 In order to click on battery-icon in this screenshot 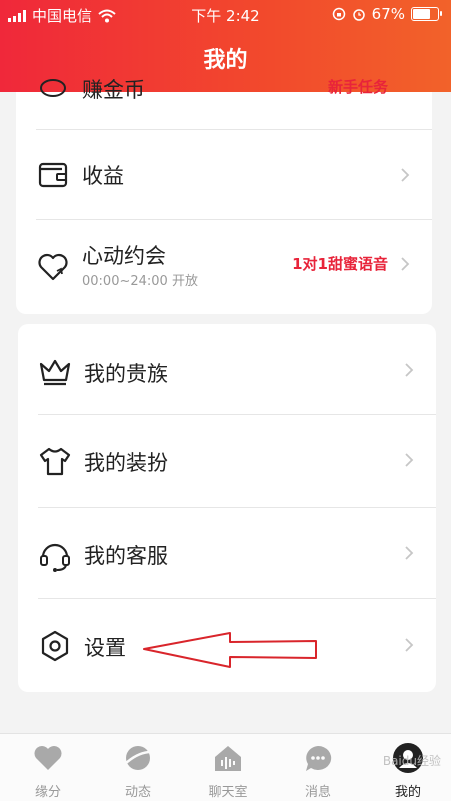, I will do `click(426, 14)`.